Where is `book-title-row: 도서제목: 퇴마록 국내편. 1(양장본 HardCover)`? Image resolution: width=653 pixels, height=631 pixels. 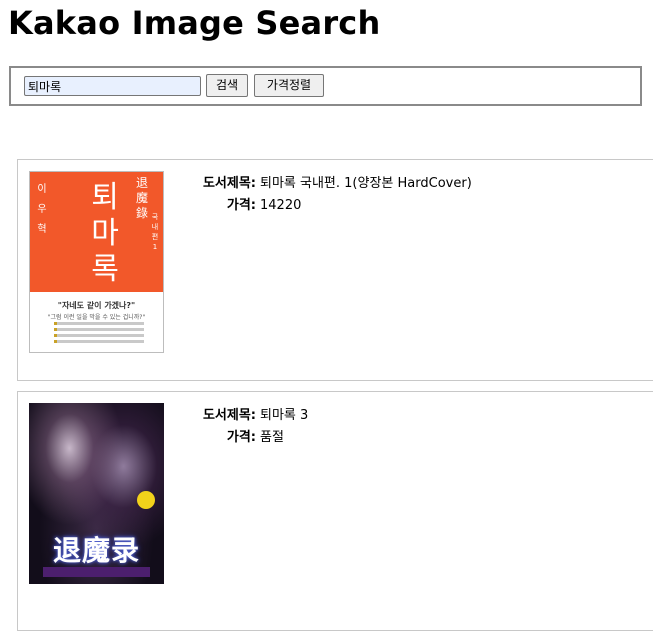
book-title-row: 도서제목: 퇴마록 국내편. 1(양장본 HardCover) is located at coordinates (333, 184).